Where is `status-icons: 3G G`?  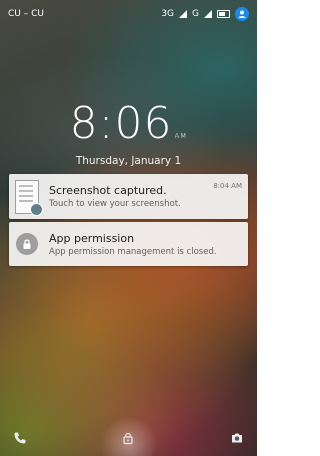
status-icons: 3G G is located at coordinates (205, 14).